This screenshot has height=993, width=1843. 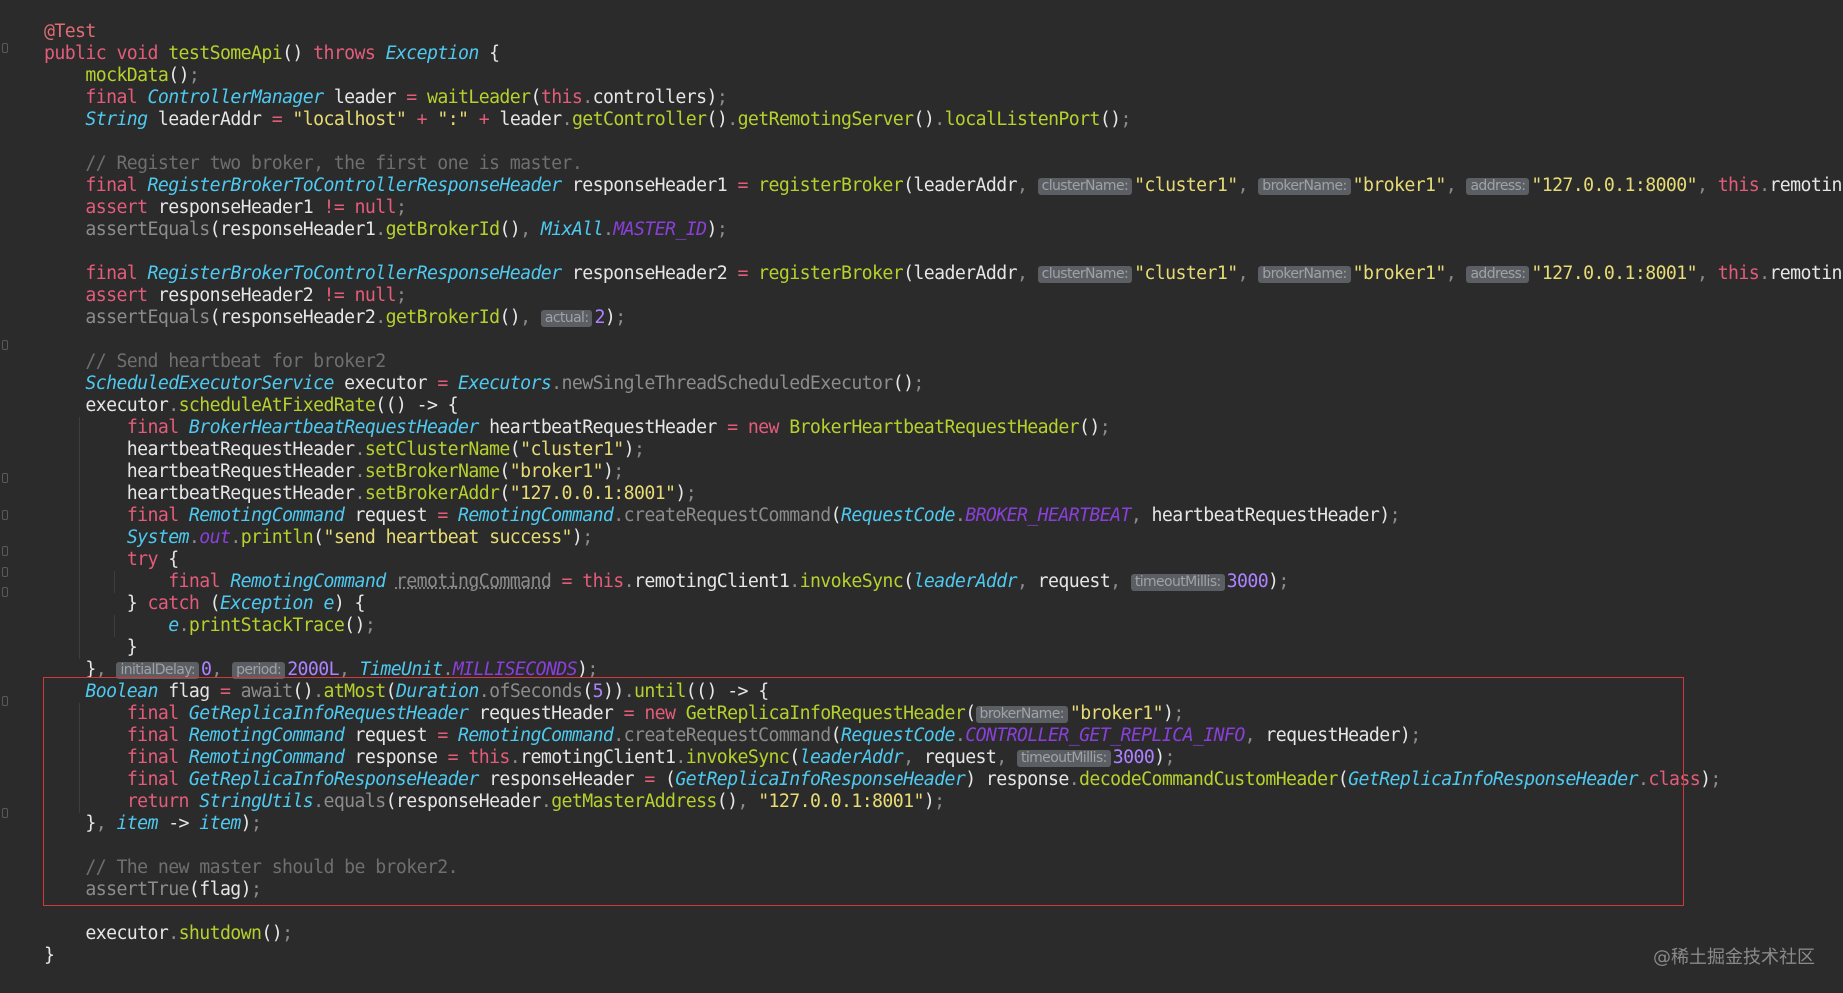 I want to click on code-line: } catch (Exception e) {, so click(x=943, y=604).